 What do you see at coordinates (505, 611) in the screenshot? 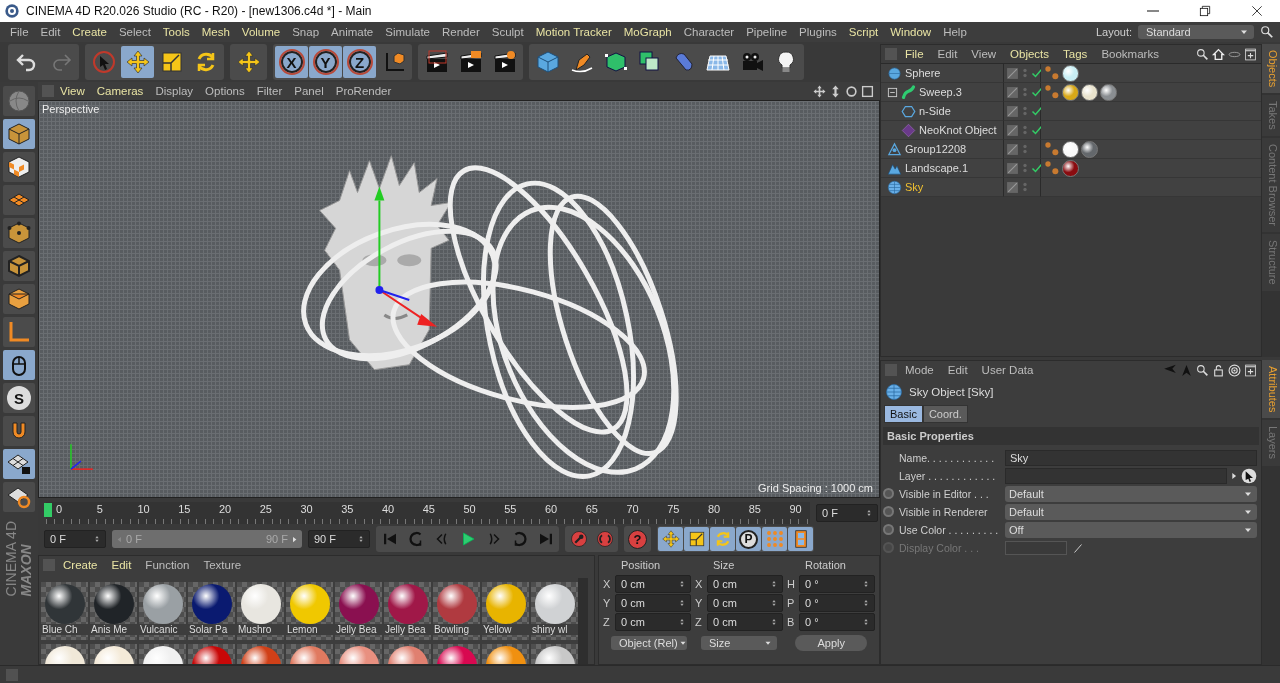
I see `material-swatch: Yellow` at bounding box center [505, 611].